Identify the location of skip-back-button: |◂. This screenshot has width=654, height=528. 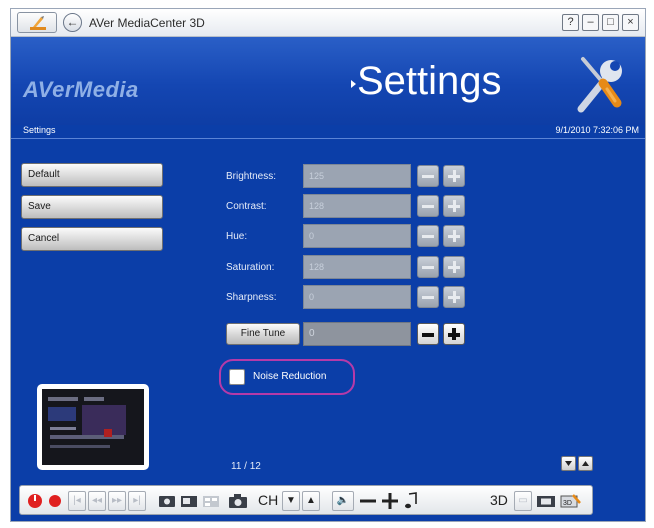
(77, 501).